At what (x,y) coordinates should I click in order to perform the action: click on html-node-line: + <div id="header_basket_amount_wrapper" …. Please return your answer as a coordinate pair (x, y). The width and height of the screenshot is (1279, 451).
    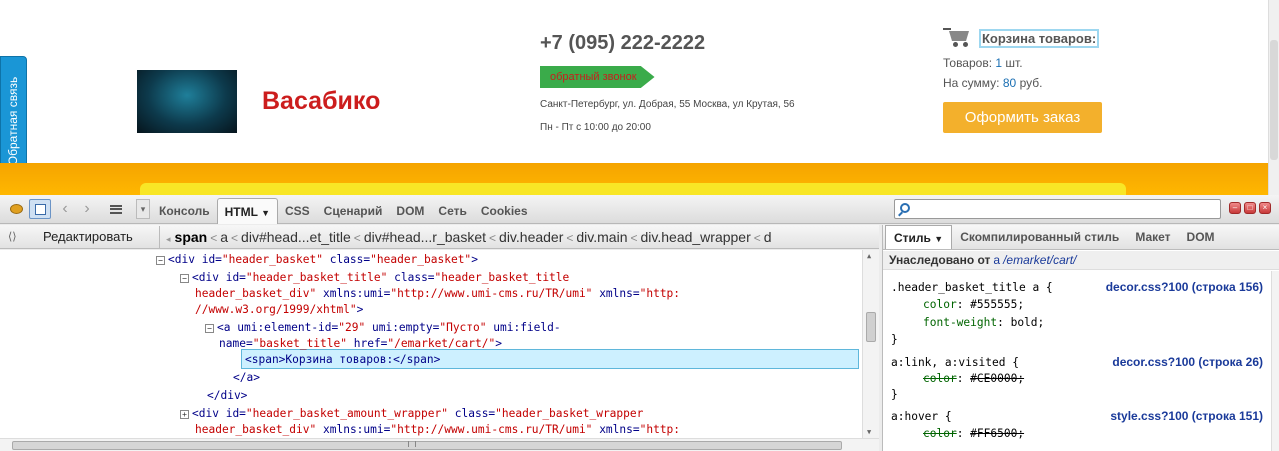
    Looking at the image, I should click on (411, 413).